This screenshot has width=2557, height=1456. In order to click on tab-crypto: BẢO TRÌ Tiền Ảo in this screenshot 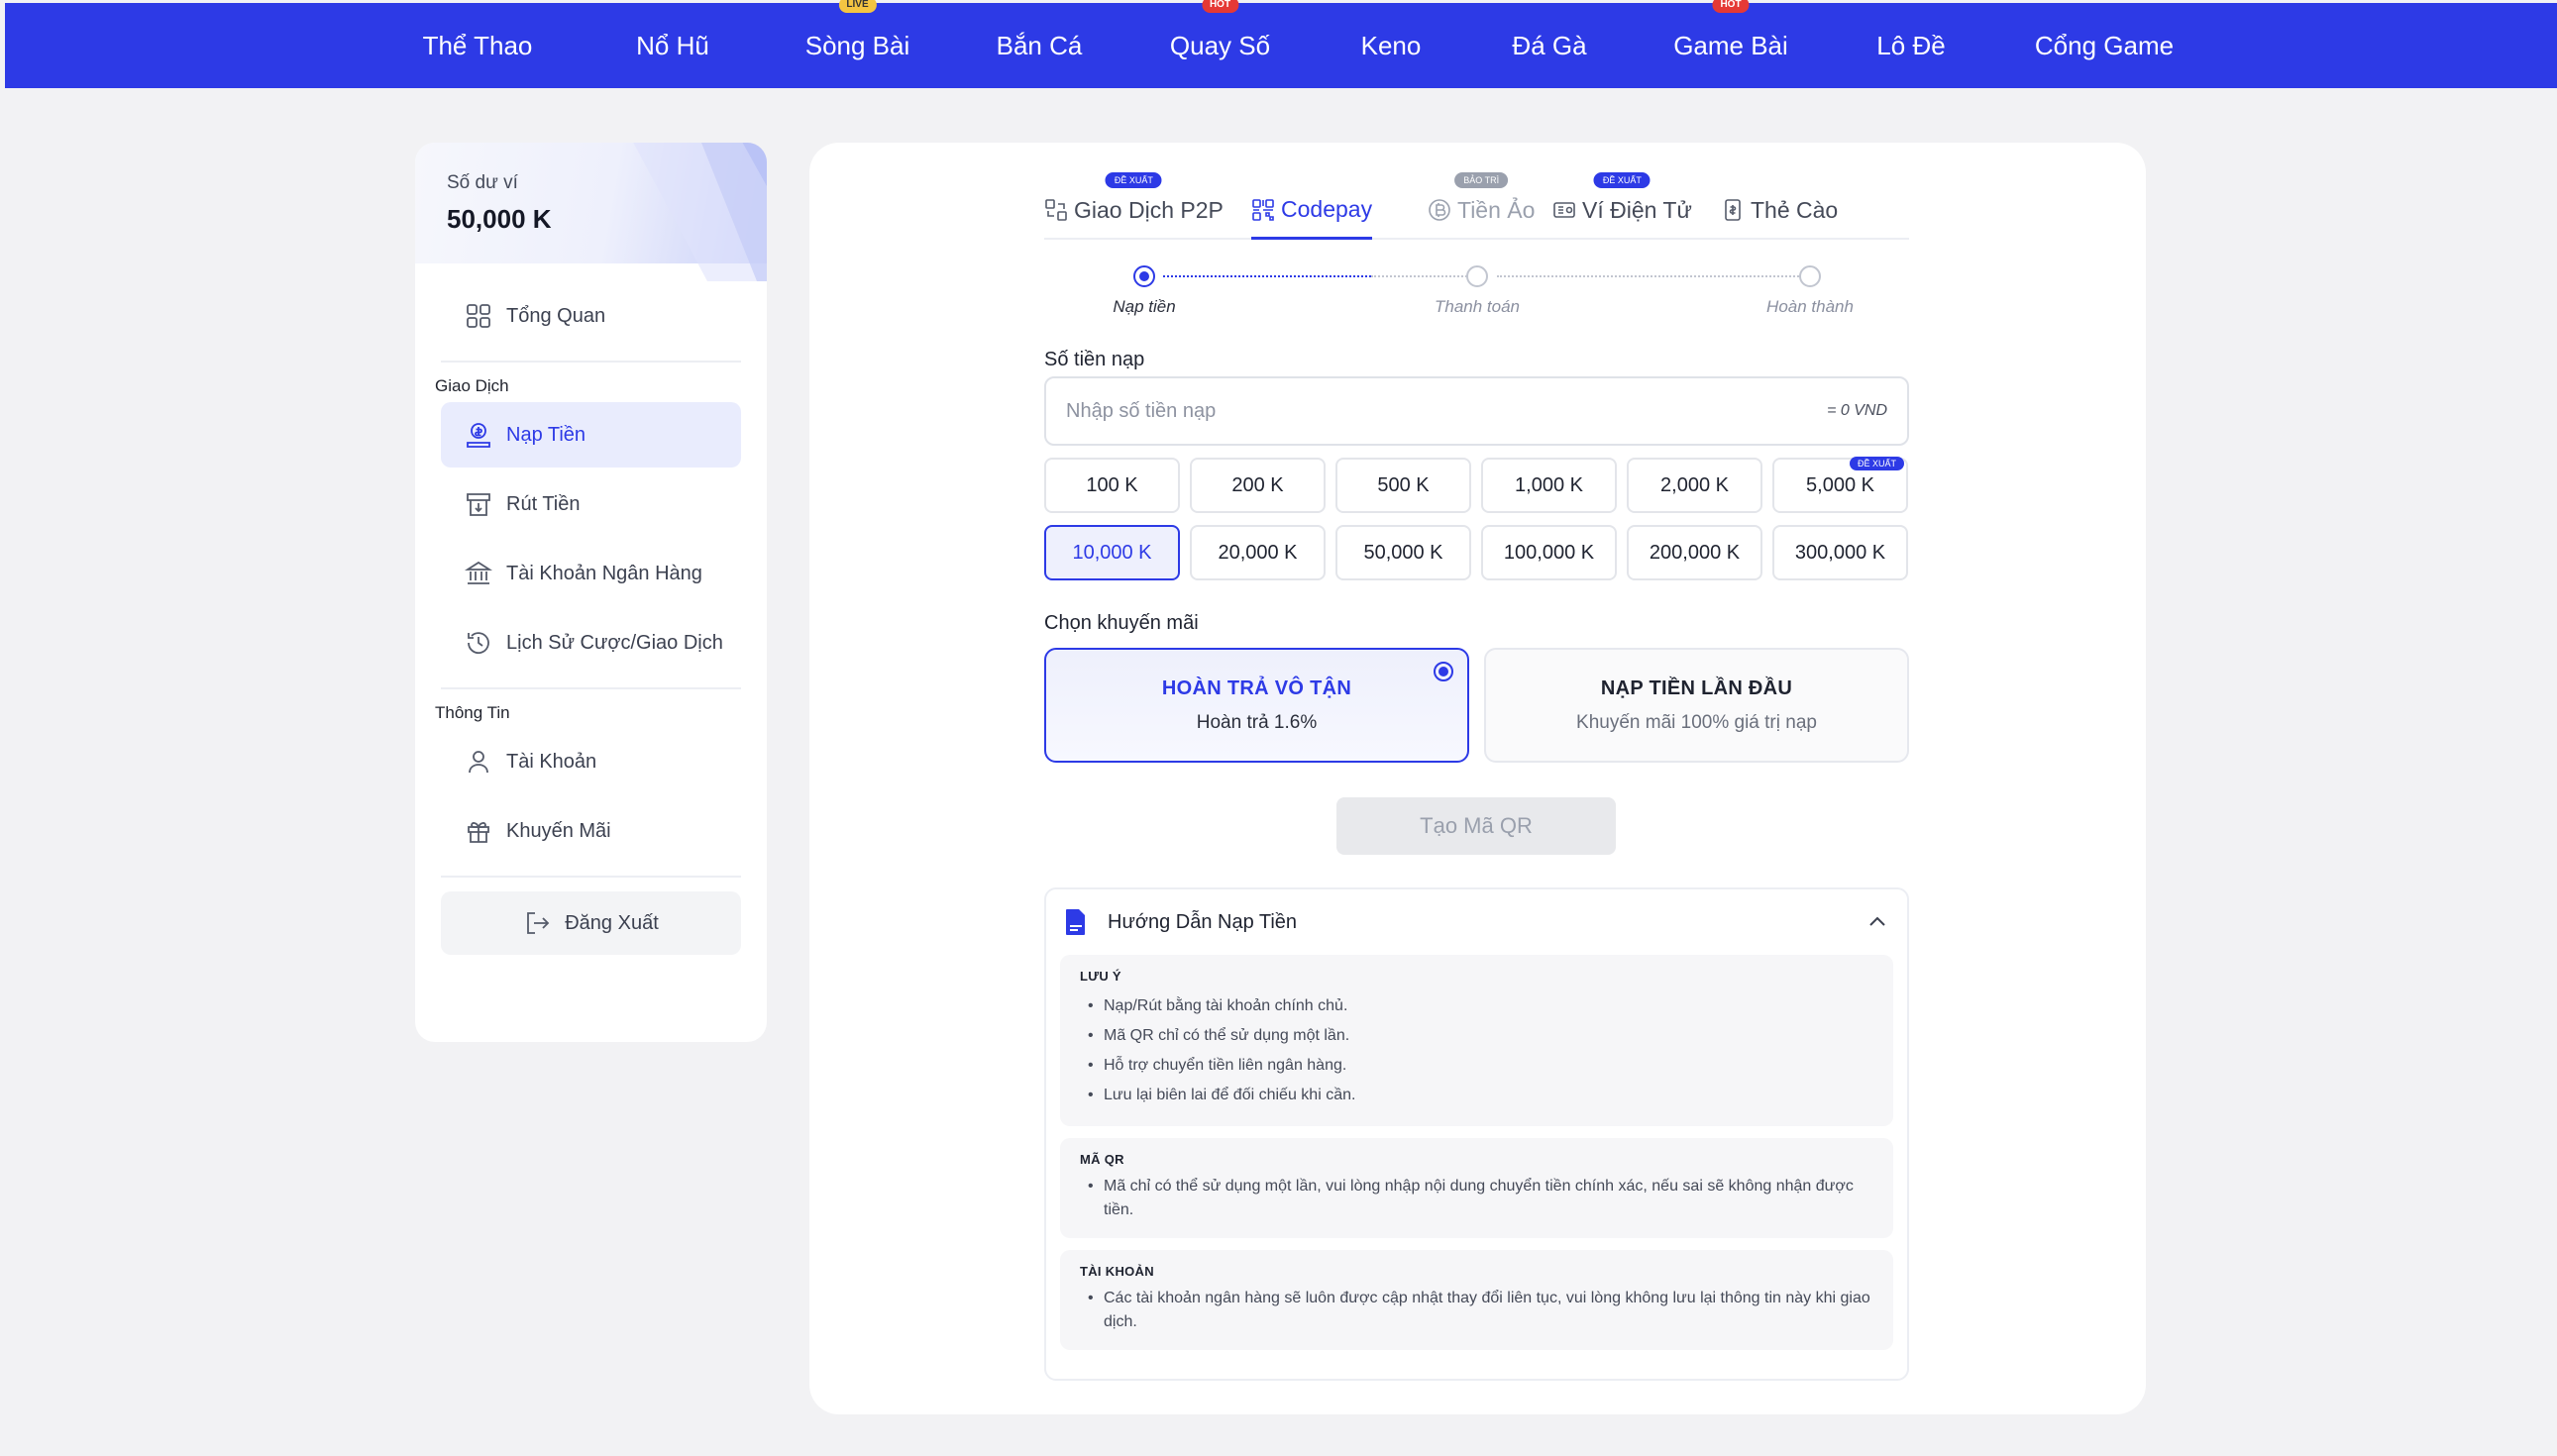, I will do `click(1482, 205)`.